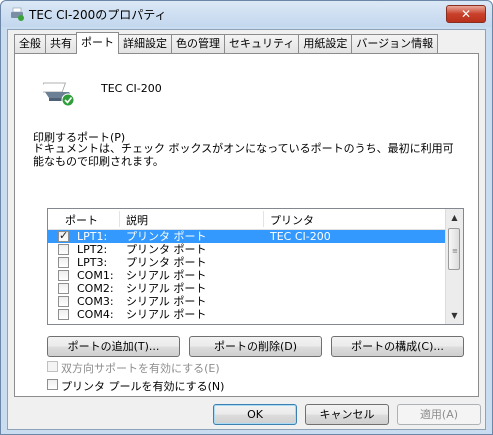 Image resolution: width=493 pixels, height=435 pixels. What do you see at coordinates (97, 43) in the screenshot?
I see `tab-ports: ポート` at bounding box center [97, 43].